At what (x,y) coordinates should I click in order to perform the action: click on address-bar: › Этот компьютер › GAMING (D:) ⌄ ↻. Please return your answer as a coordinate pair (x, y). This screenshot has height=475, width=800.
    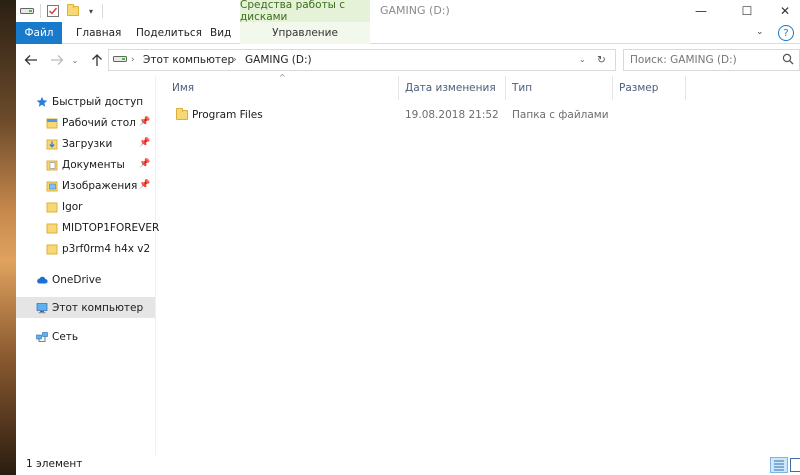
    Looking at the image, I should click on (362, 60).